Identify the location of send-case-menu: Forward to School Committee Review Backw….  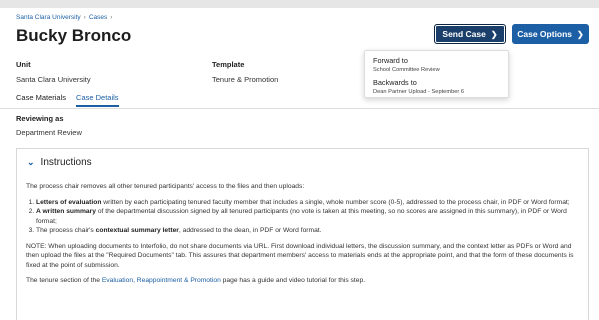
(436, 74).